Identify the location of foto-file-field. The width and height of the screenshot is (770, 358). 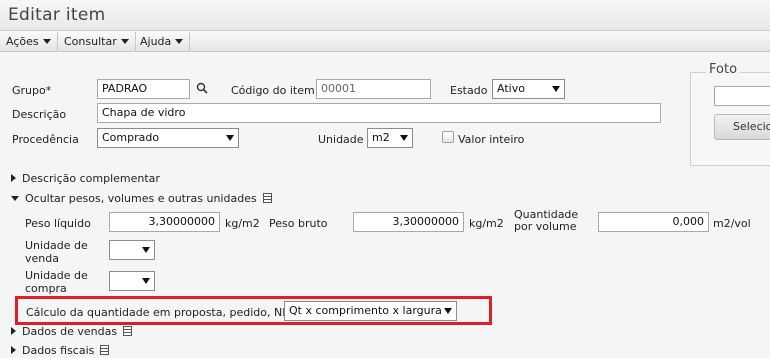
(742, 96).